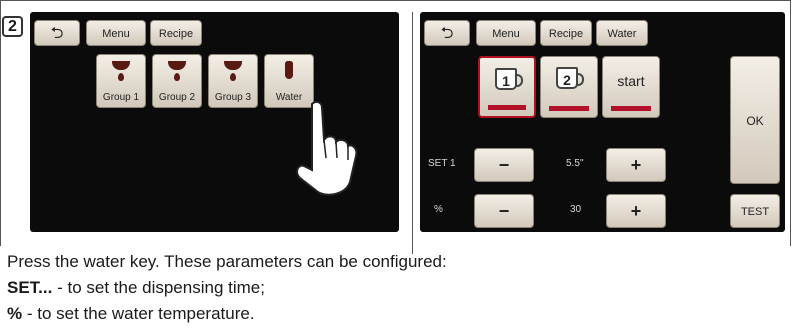  Describe the element at coordinates (509, 79) in the screenshot. I see `cup-icon: 1` at that location.